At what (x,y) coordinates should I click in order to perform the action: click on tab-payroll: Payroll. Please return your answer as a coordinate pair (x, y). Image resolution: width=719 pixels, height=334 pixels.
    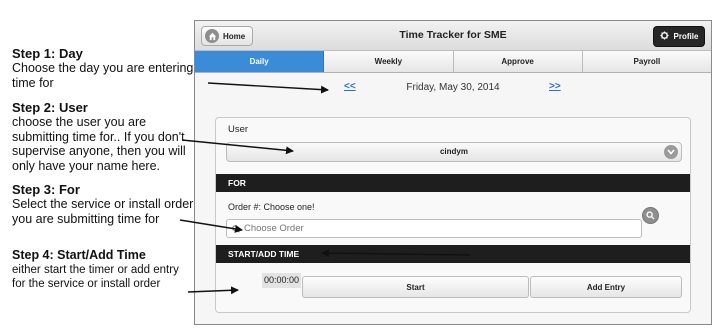
    Looking at the image, I should click on (646, 61).